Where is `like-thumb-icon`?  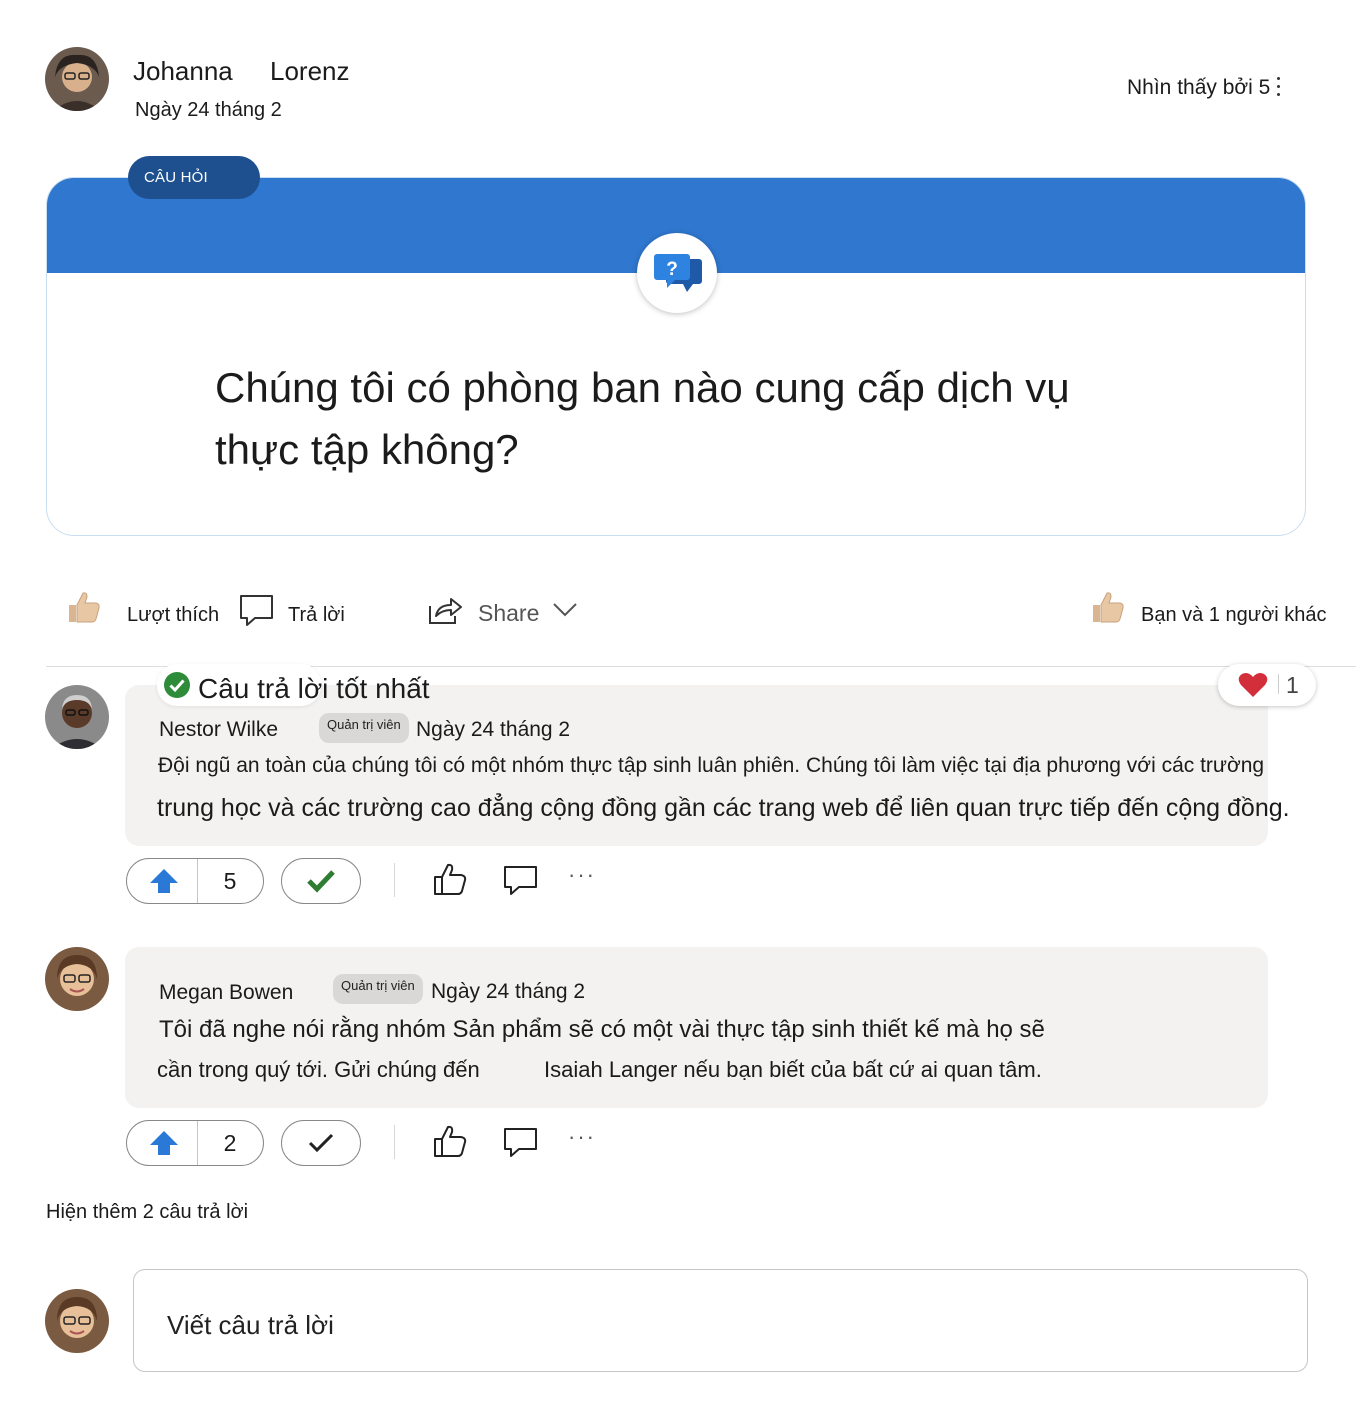 like-thumb-icon is located at coordinates (84, 609).